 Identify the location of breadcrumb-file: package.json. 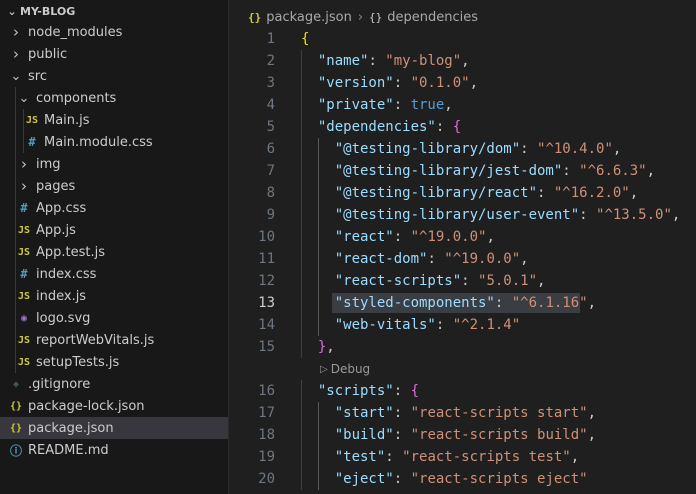
(309, 17).